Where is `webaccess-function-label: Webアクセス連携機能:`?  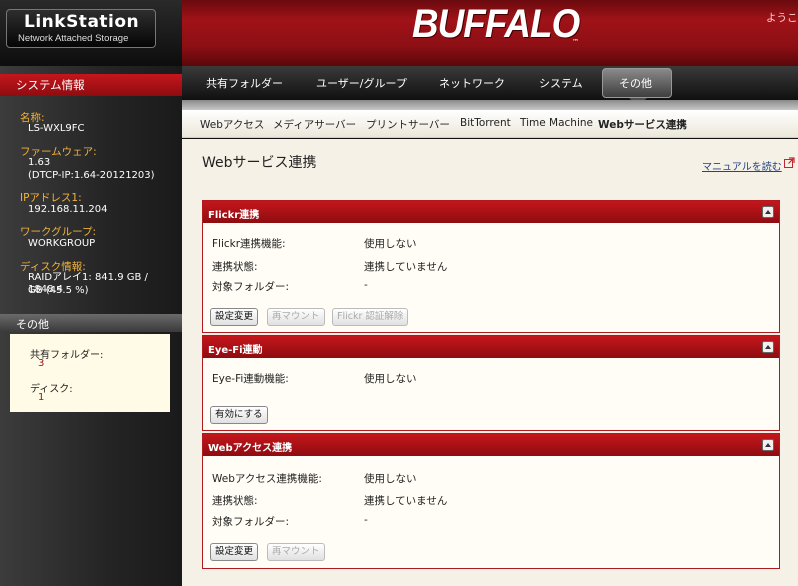
webaccess-function-label: Webアクセス連携機能: is located at coordinates (267, 479).